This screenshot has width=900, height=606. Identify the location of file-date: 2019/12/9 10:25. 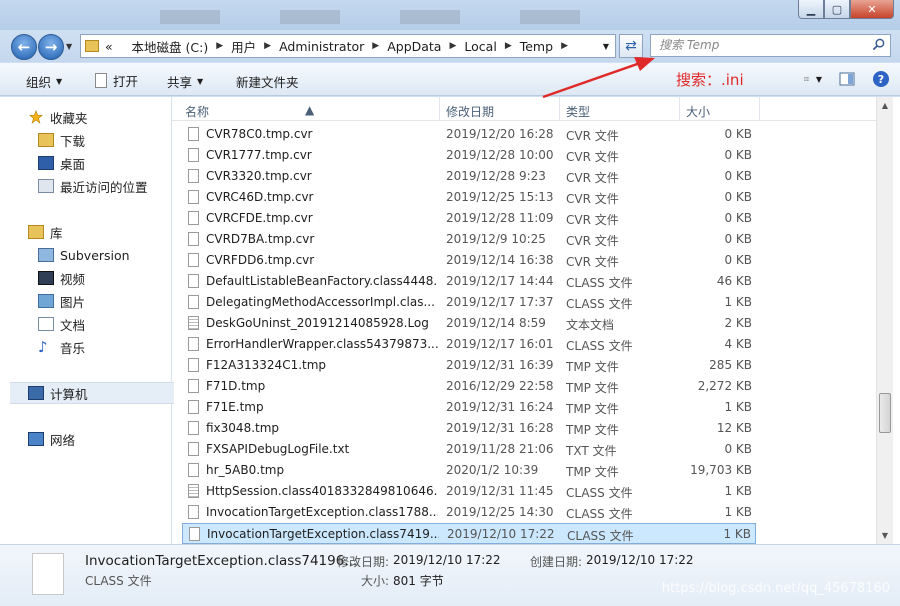
(496, 239).